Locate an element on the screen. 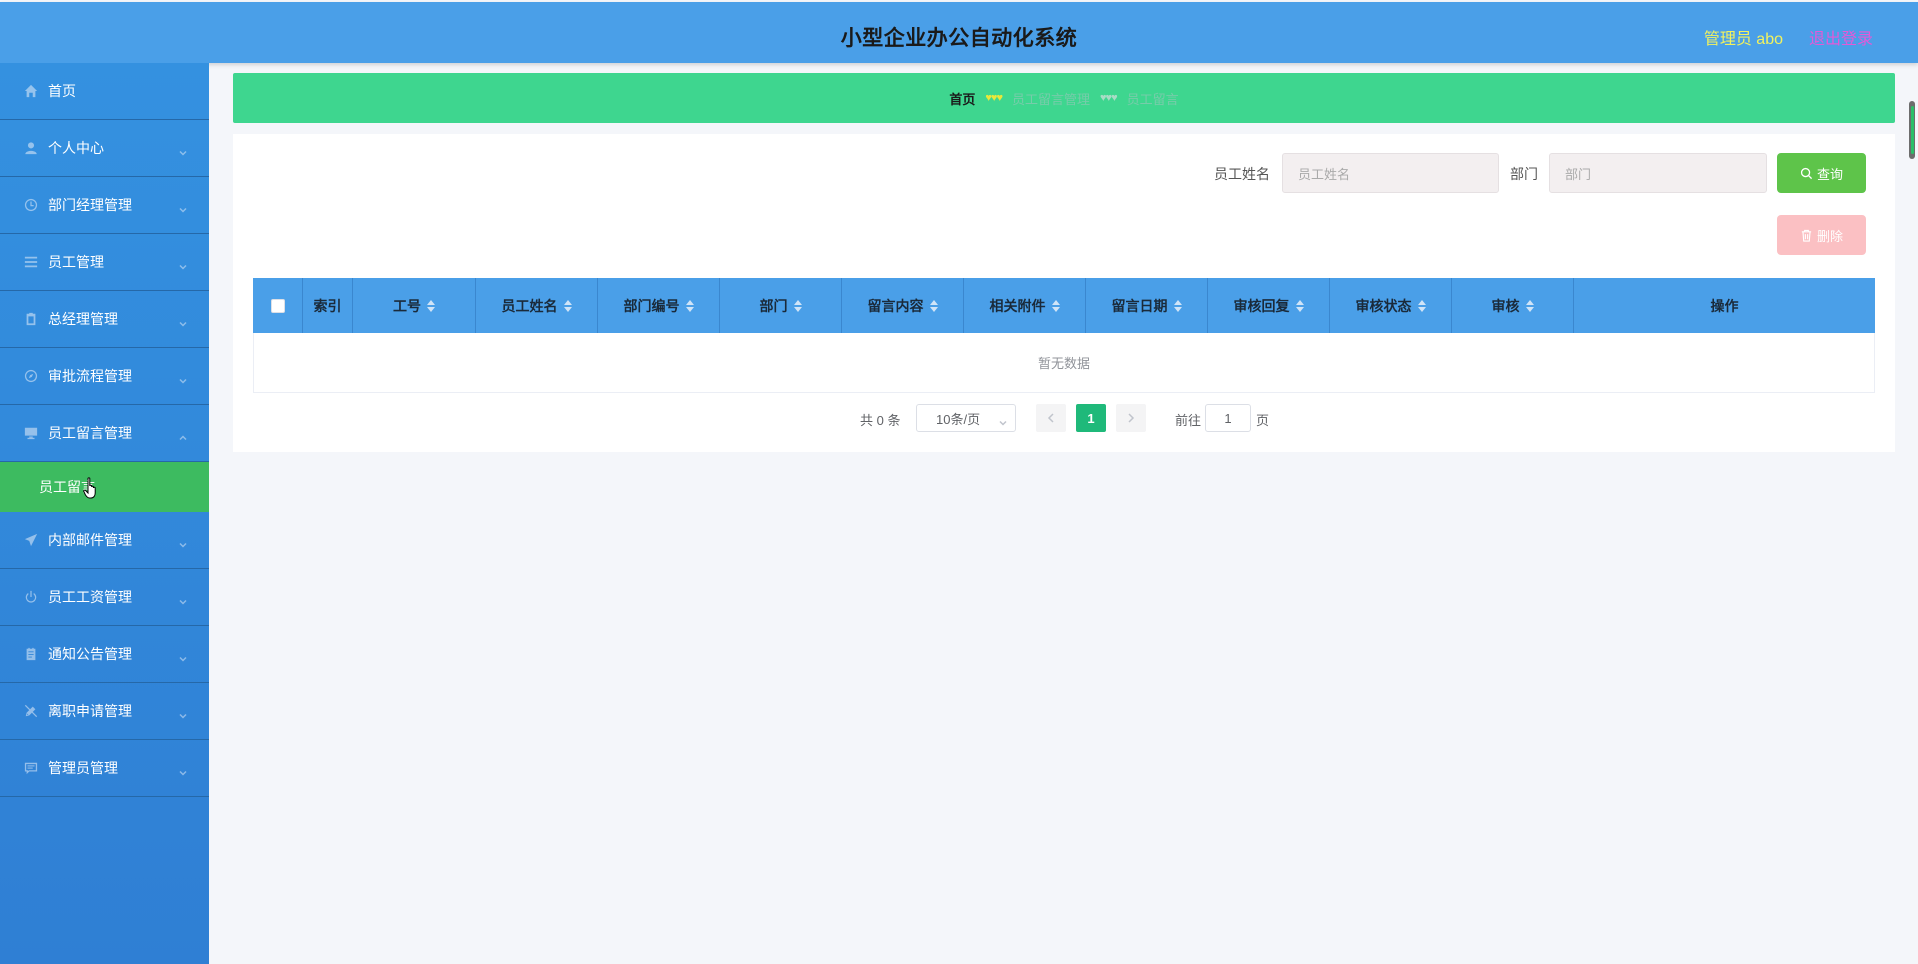 Image resolution: width=1918 pixels, height=964 pixels. sidebar-item-label: 员工留言管理 is located at coordinates (90, 433).